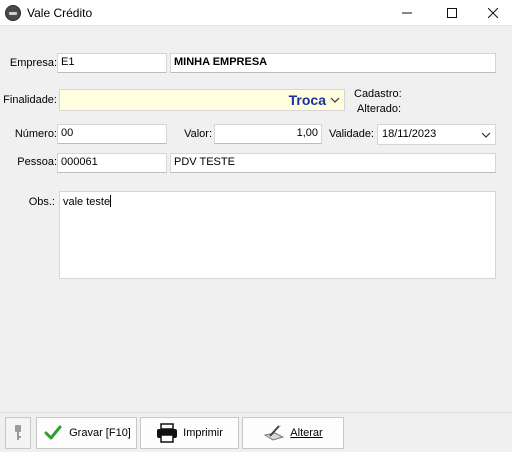 The width and height of the screenshot is (512, 452). What do you see at coordinates (35, 134) in the screenshot?
I see `numero-label: Número:` at bounding box center [35, 134].